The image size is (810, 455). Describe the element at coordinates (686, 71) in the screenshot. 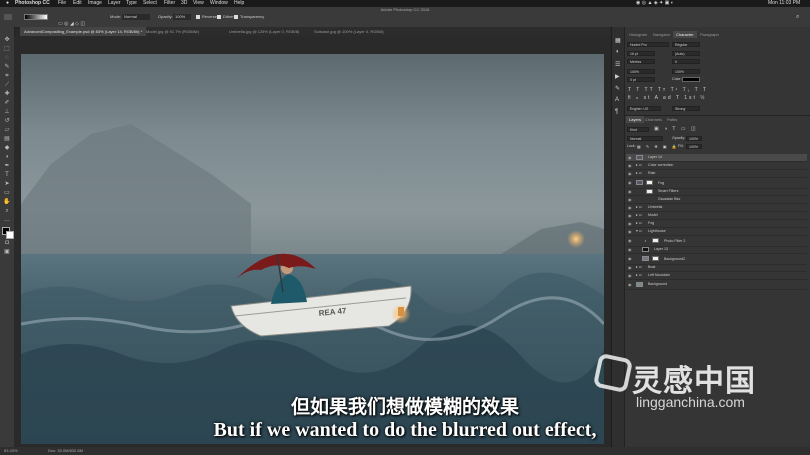

I see `horizontal-scale-input: 100%` at that location.